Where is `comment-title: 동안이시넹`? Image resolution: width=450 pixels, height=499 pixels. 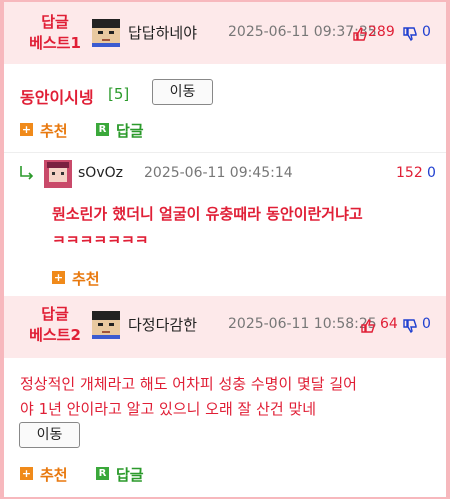
comment-title: 동안이시넹 is located at coordinates (57, 96).